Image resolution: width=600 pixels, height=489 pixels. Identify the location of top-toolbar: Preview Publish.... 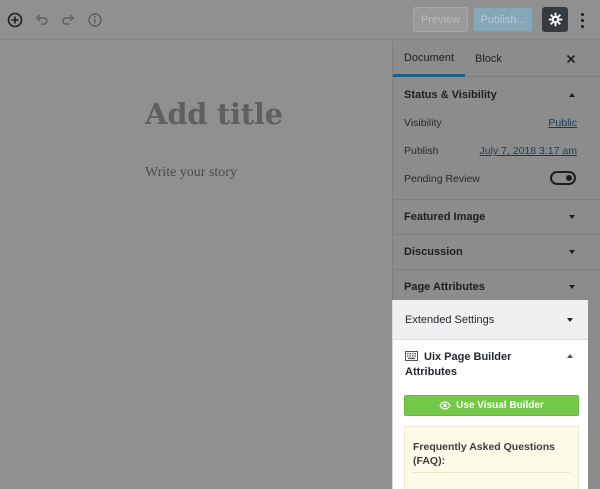
(300, 20).